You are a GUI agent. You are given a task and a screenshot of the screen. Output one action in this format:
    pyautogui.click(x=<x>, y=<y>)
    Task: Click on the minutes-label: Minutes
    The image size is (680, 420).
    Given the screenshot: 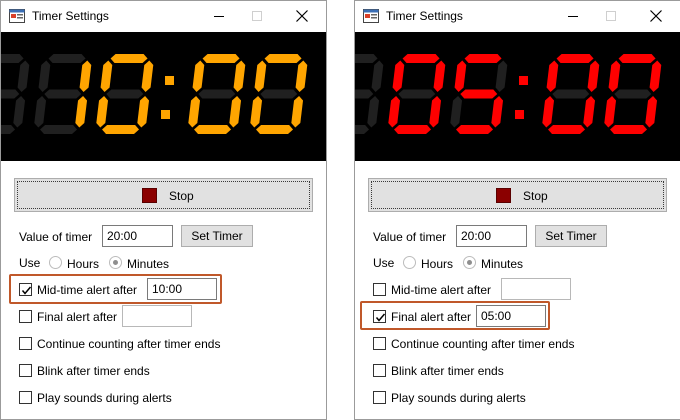 What is the action you would take?
    pyautogui.click(x=148, y=264)
    